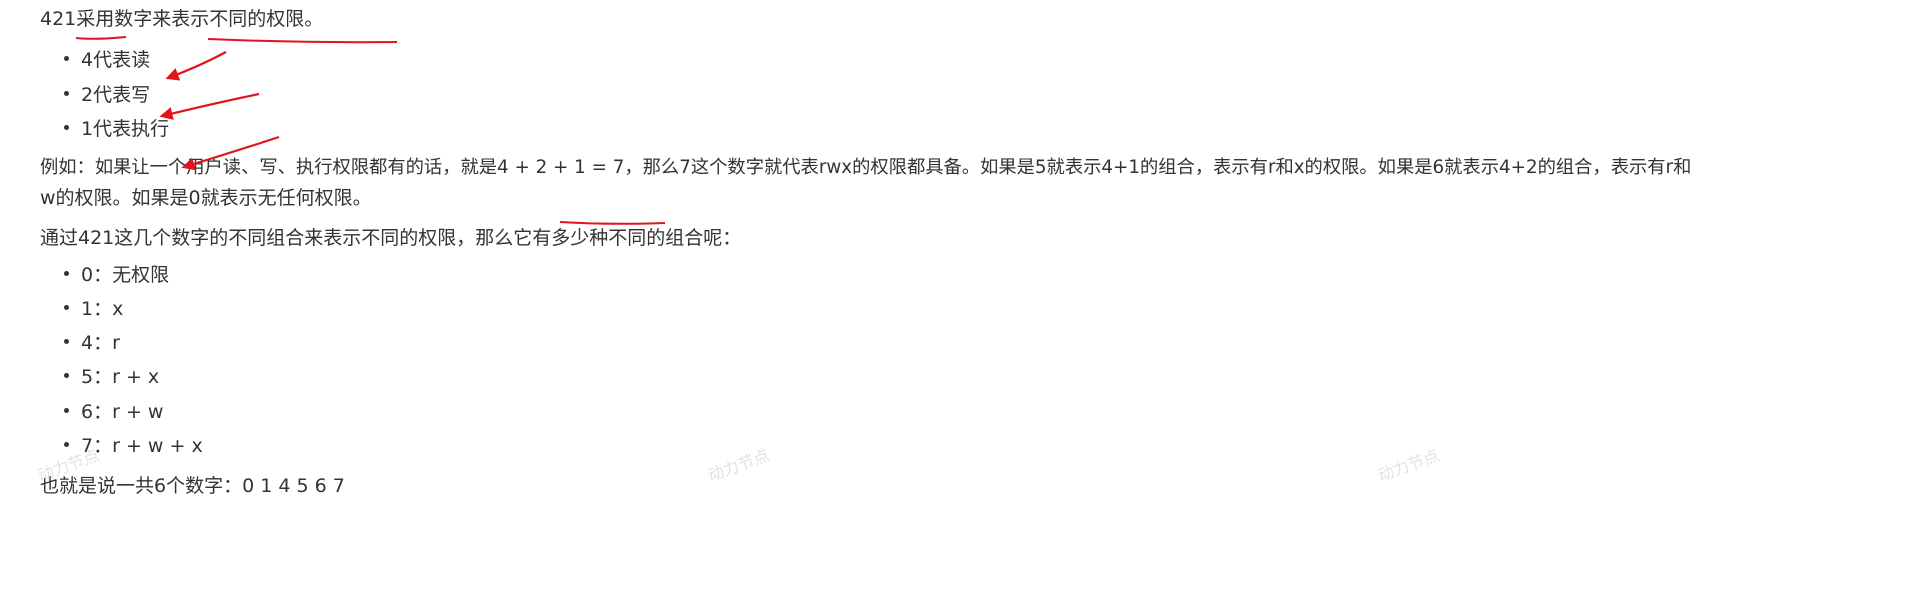 The width and height of the screenshot is (1917, 611). I want to click on list-item: 5：r + x, so click(111, 377).